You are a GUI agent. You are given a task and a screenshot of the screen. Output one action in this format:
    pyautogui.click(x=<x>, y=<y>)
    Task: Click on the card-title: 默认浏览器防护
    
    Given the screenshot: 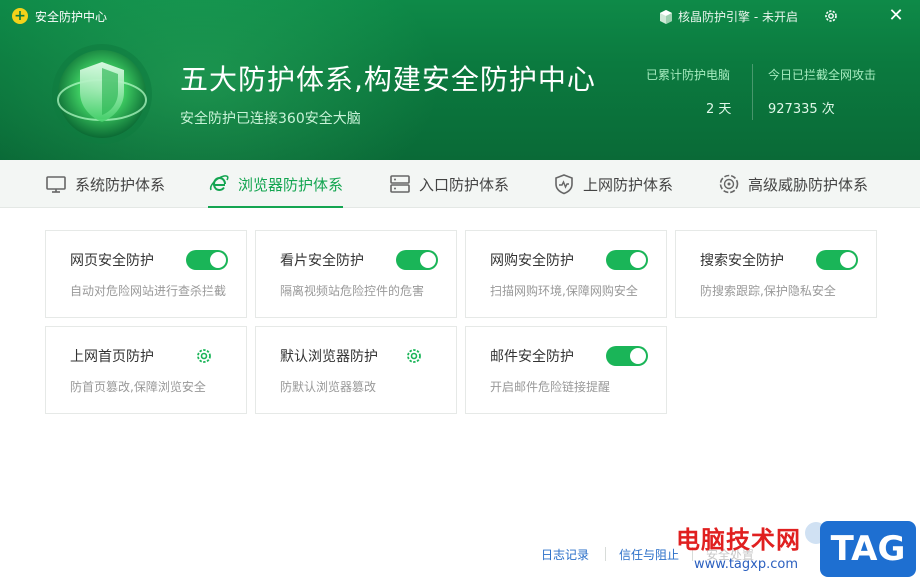 What is the action you would take?
    pyautogui.click(x=329, y=357)
    